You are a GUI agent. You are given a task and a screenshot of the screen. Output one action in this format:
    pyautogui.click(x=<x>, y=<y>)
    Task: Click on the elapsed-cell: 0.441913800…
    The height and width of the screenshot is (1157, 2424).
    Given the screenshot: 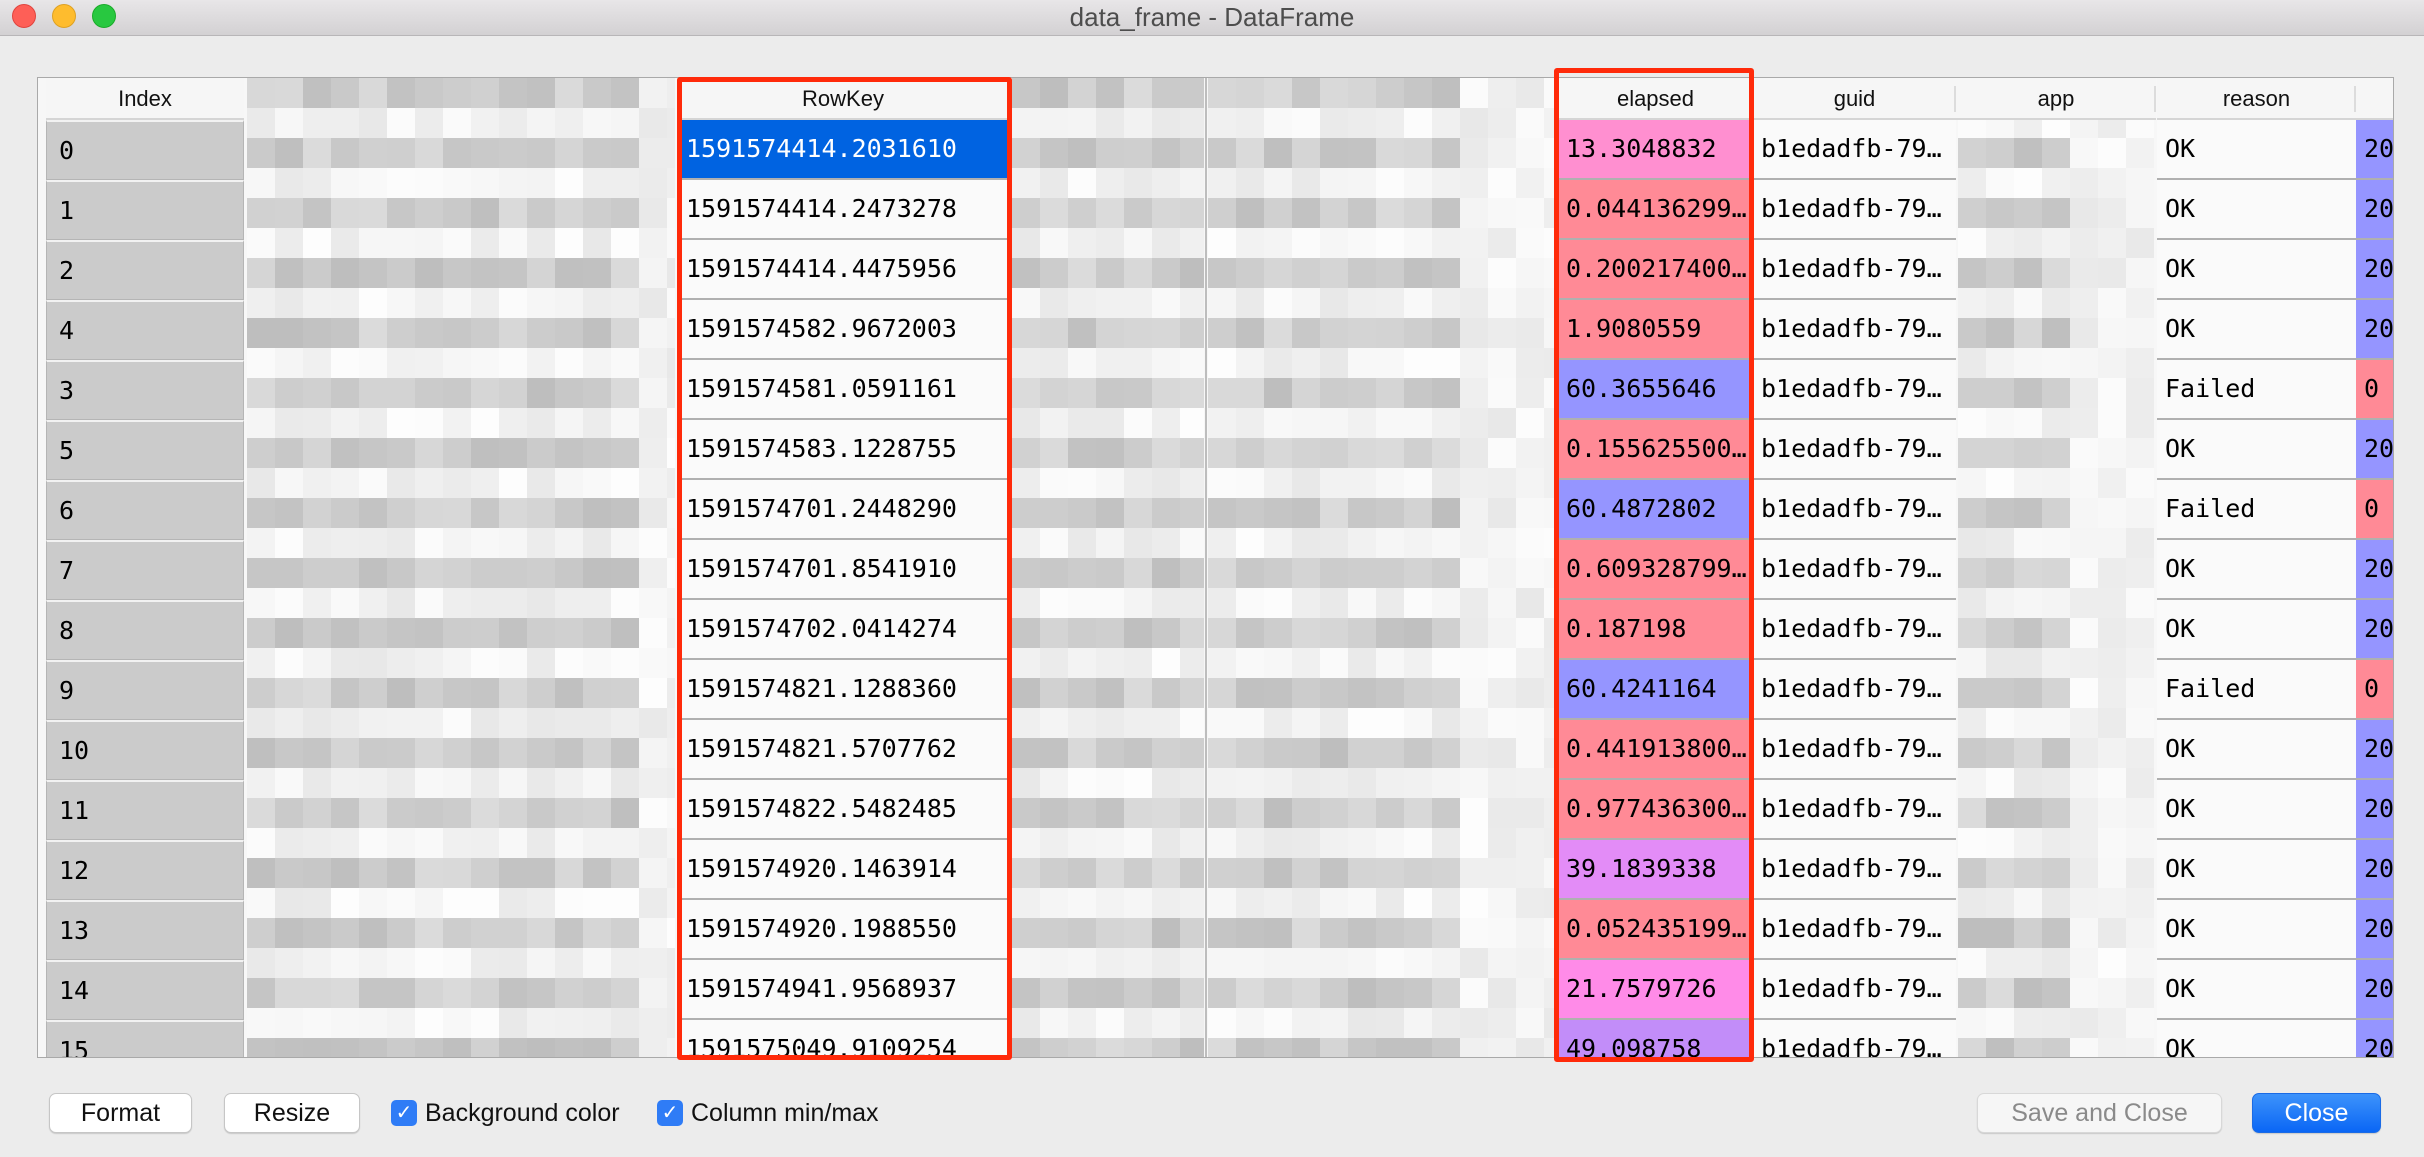 What is the action you would take?
    pyautogui.click(x=1655, y=750)
    